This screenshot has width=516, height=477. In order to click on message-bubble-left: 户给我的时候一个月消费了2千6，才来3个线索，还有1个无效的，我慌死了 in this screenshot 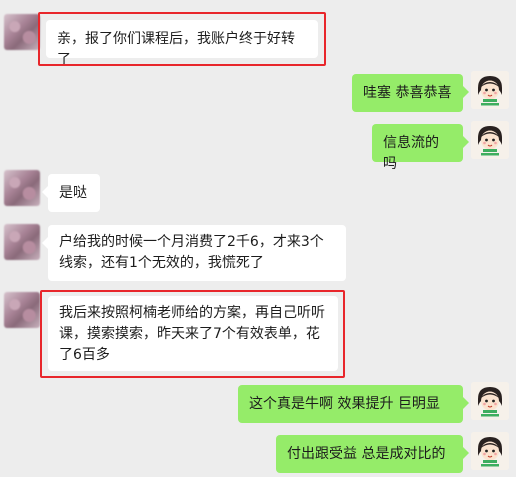, I will do `click(194, 253)`.